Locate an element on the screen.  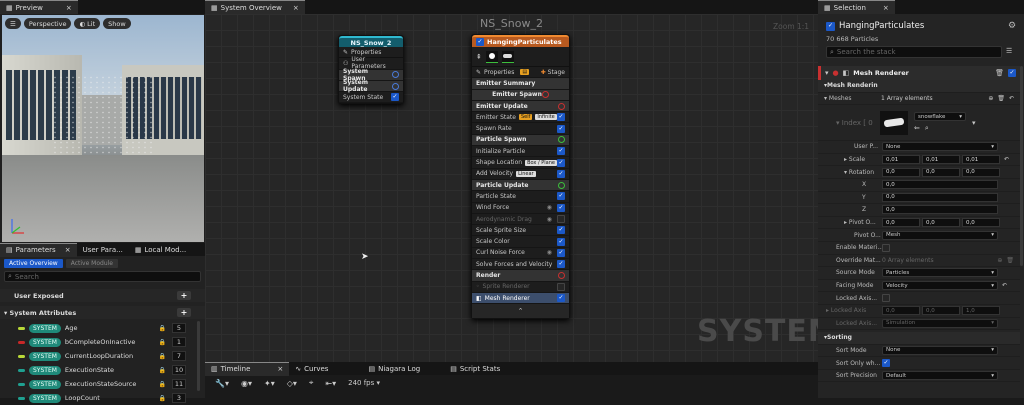
stack-module-row: Shape Location Box / Plane ✓ is located at coordinates (520, 163).